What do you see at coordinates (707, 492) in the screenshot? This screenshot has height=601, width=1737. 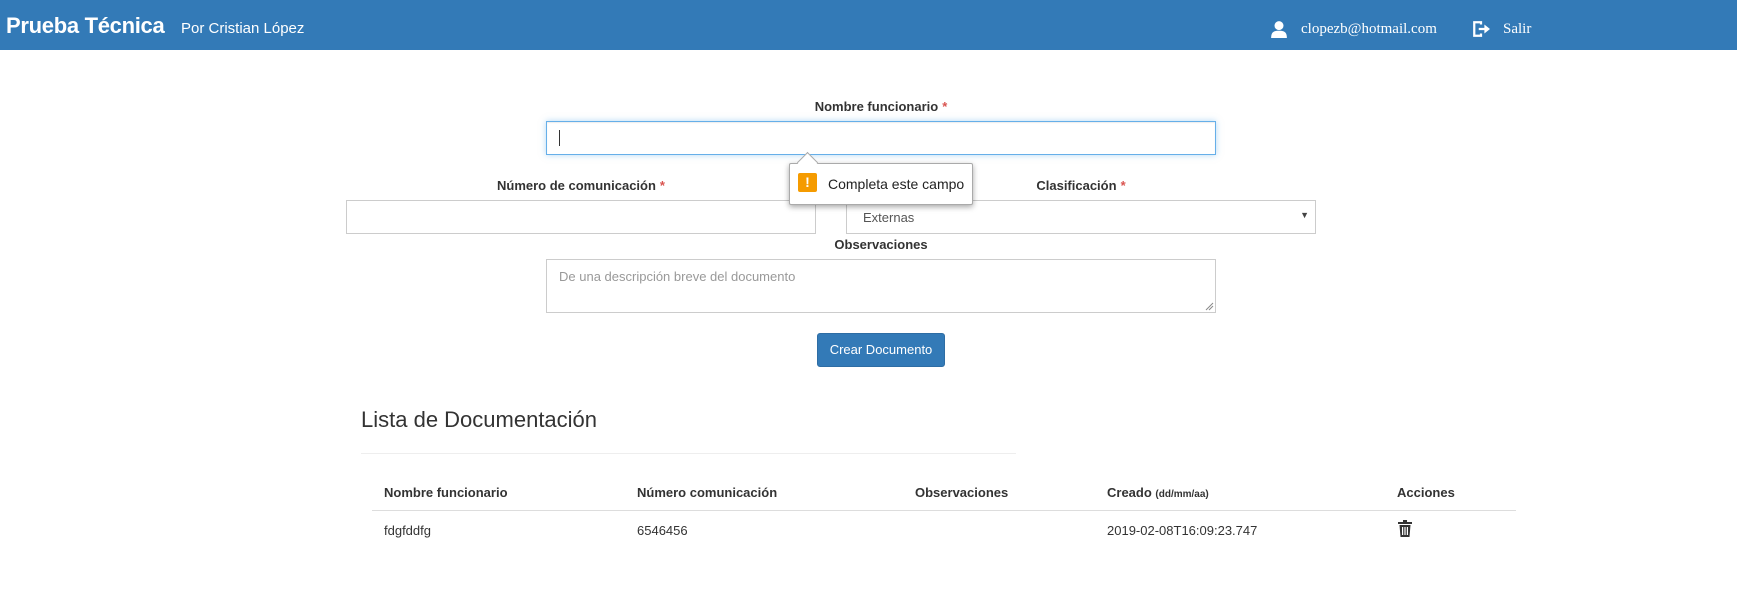 I see `column-header-numero: Número comunicación` at bounding box center [707, 492].